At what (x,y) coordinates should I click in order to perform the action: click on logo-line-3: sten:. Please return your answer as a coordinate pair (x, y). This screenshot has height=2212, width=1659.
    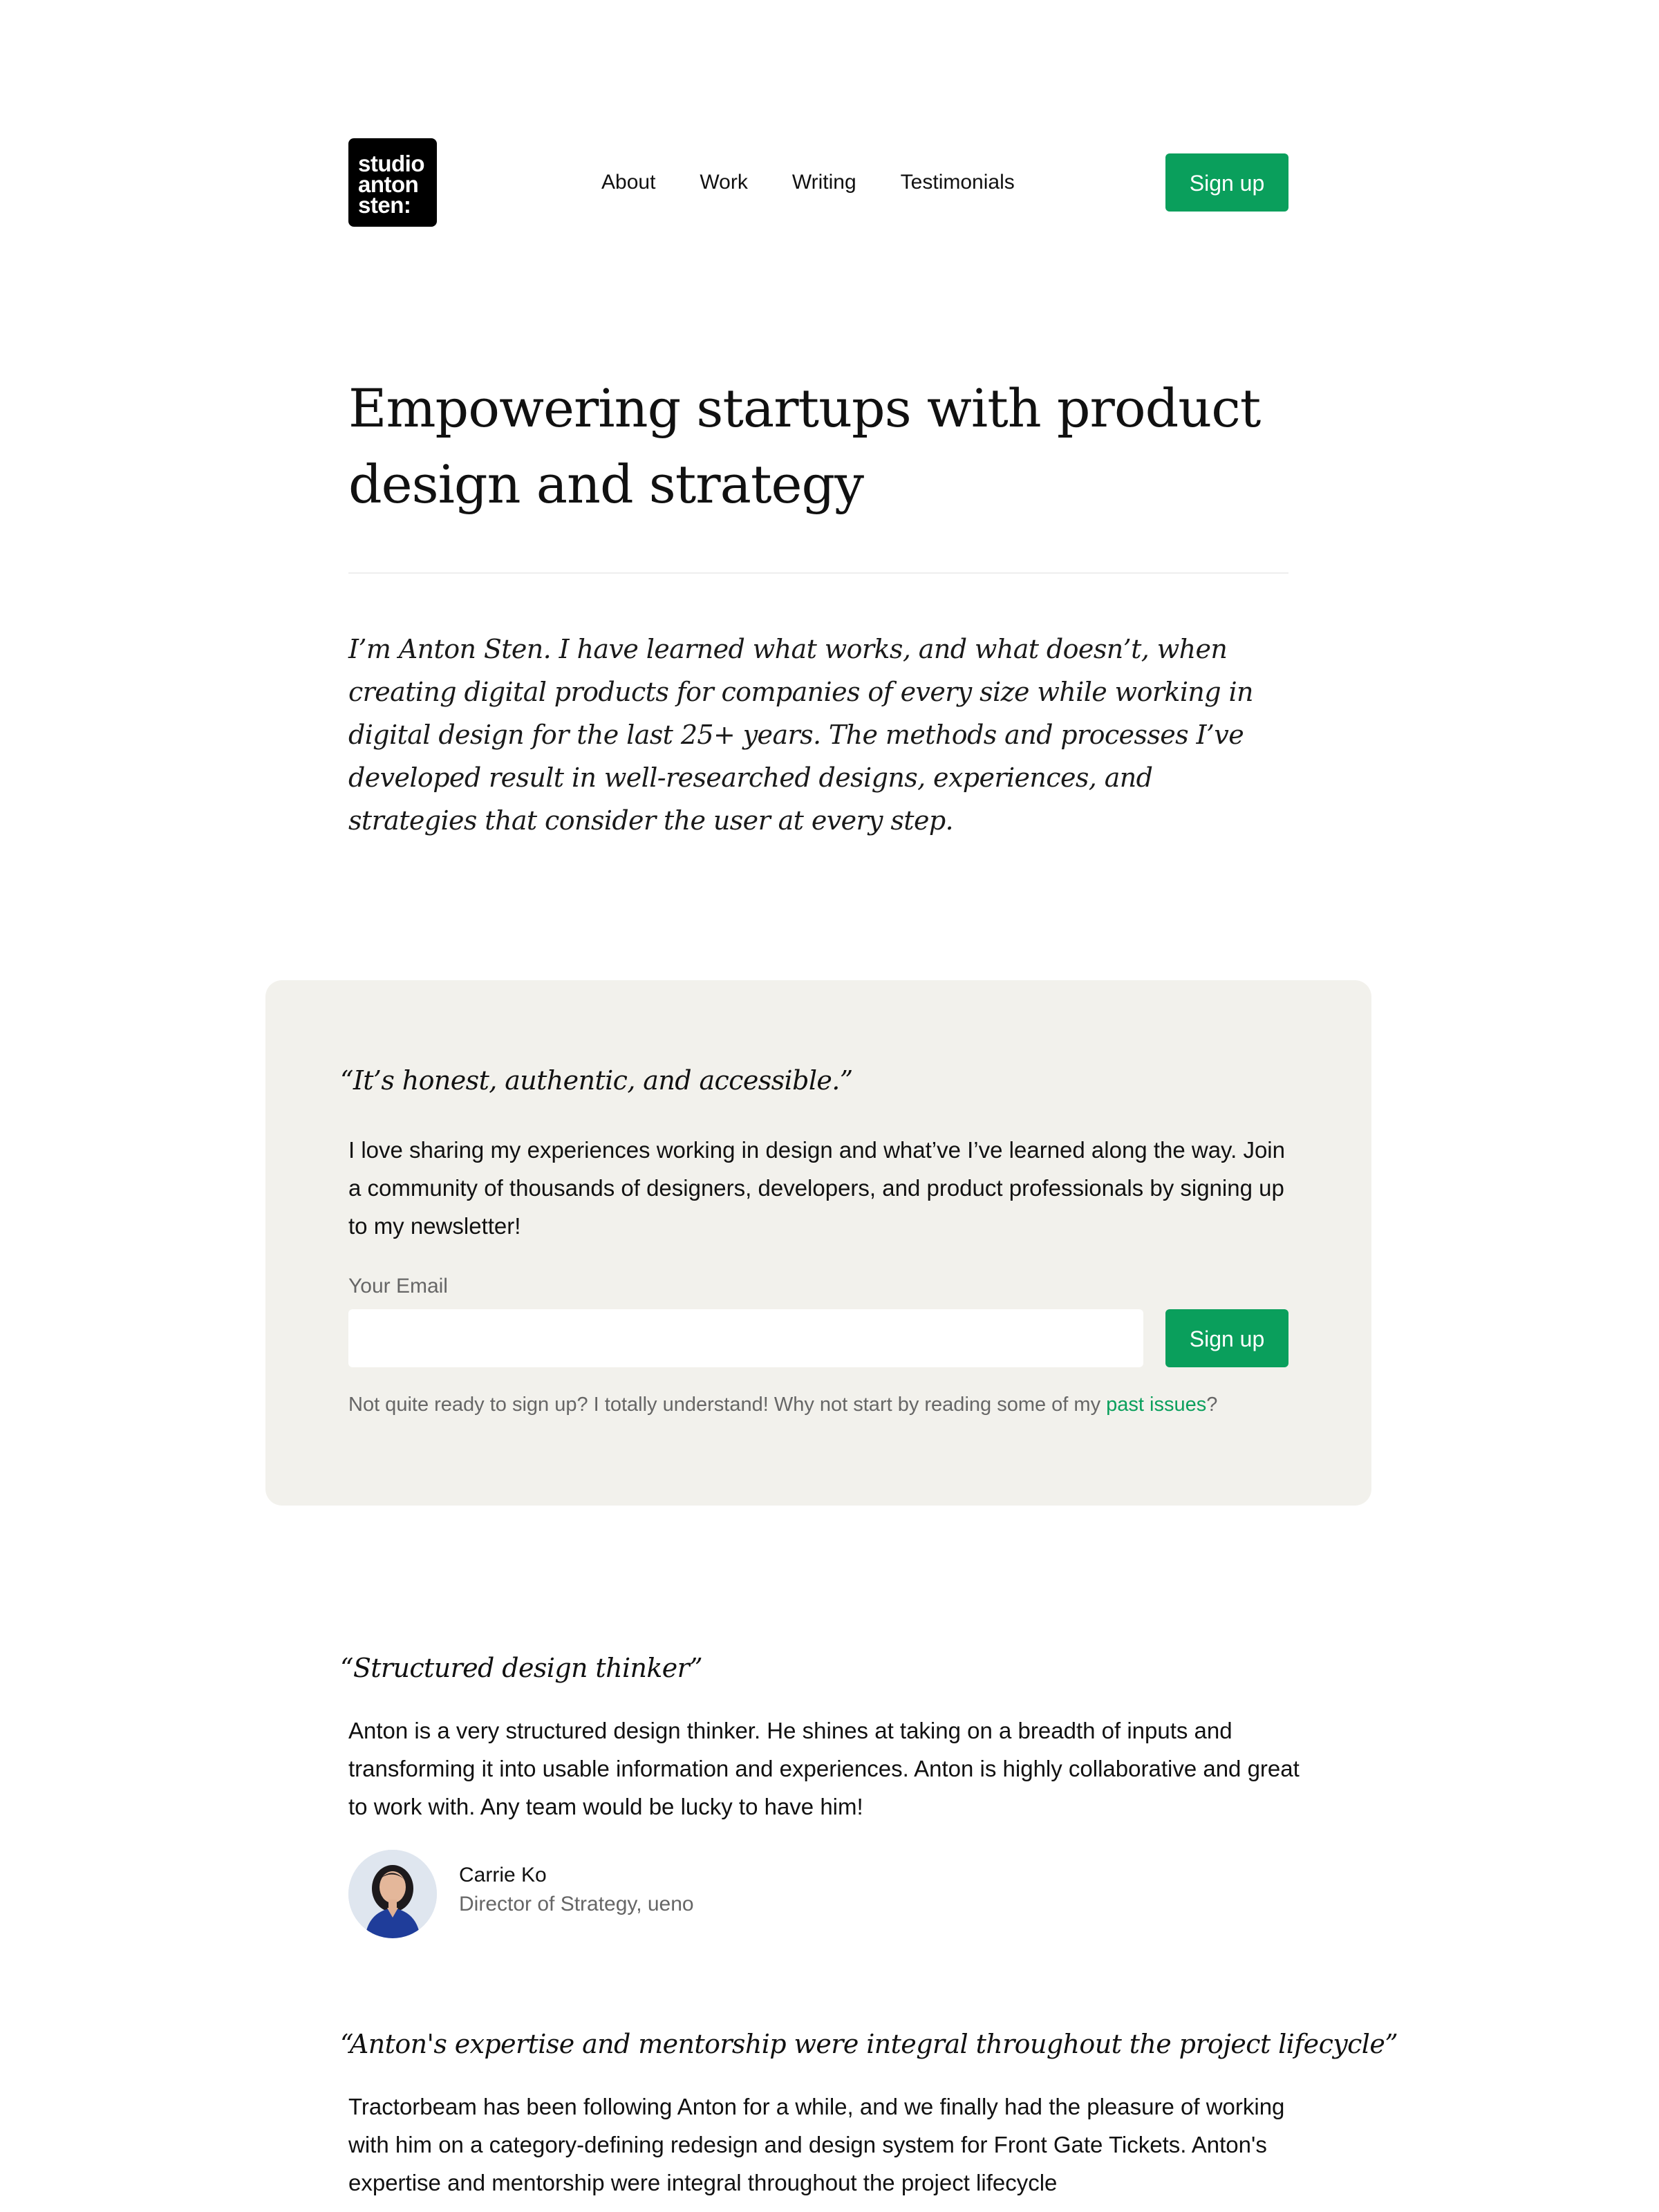
    Looking at the image, I should click on (385, 205).